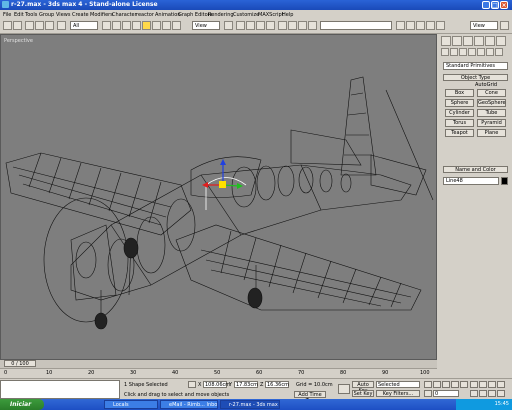 Image resolution: width=512 pixels, height=410 pixels. I want to click on hierarchy-tab-icon, so click(468, 41).